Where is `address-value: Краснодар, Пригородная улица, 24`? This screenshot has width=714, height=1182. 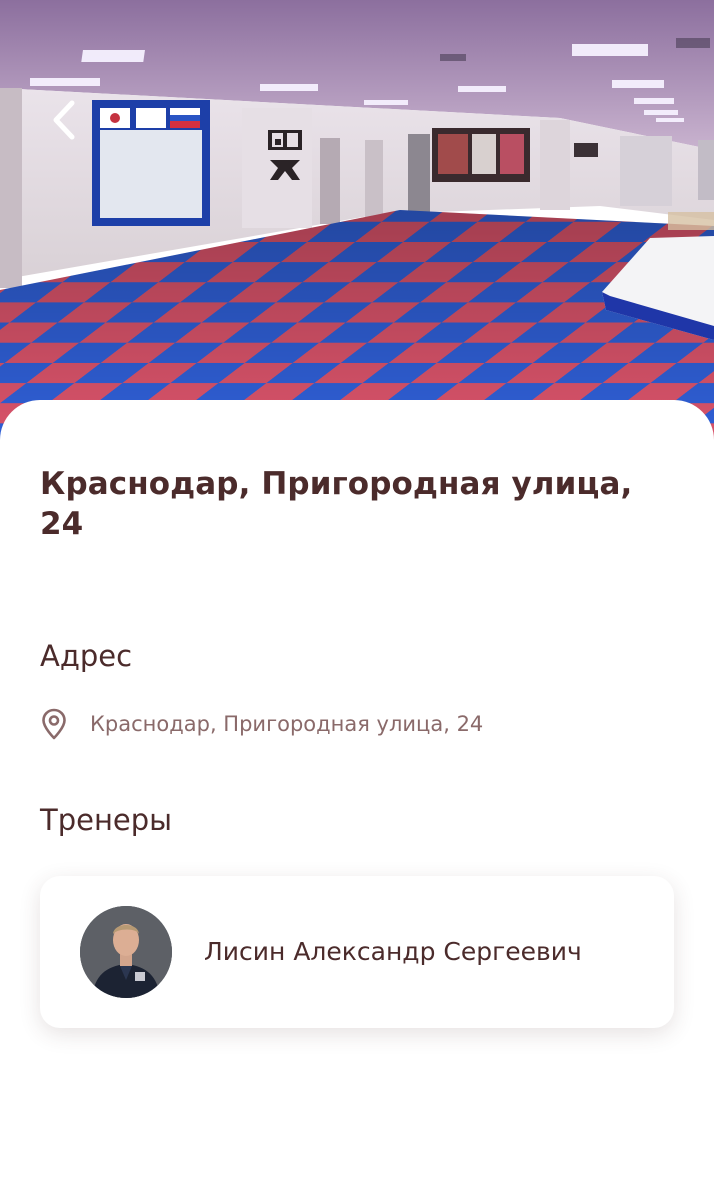 address-value: Краснодар, Пригородная улица, 24 is located at coordinates (287, 724).